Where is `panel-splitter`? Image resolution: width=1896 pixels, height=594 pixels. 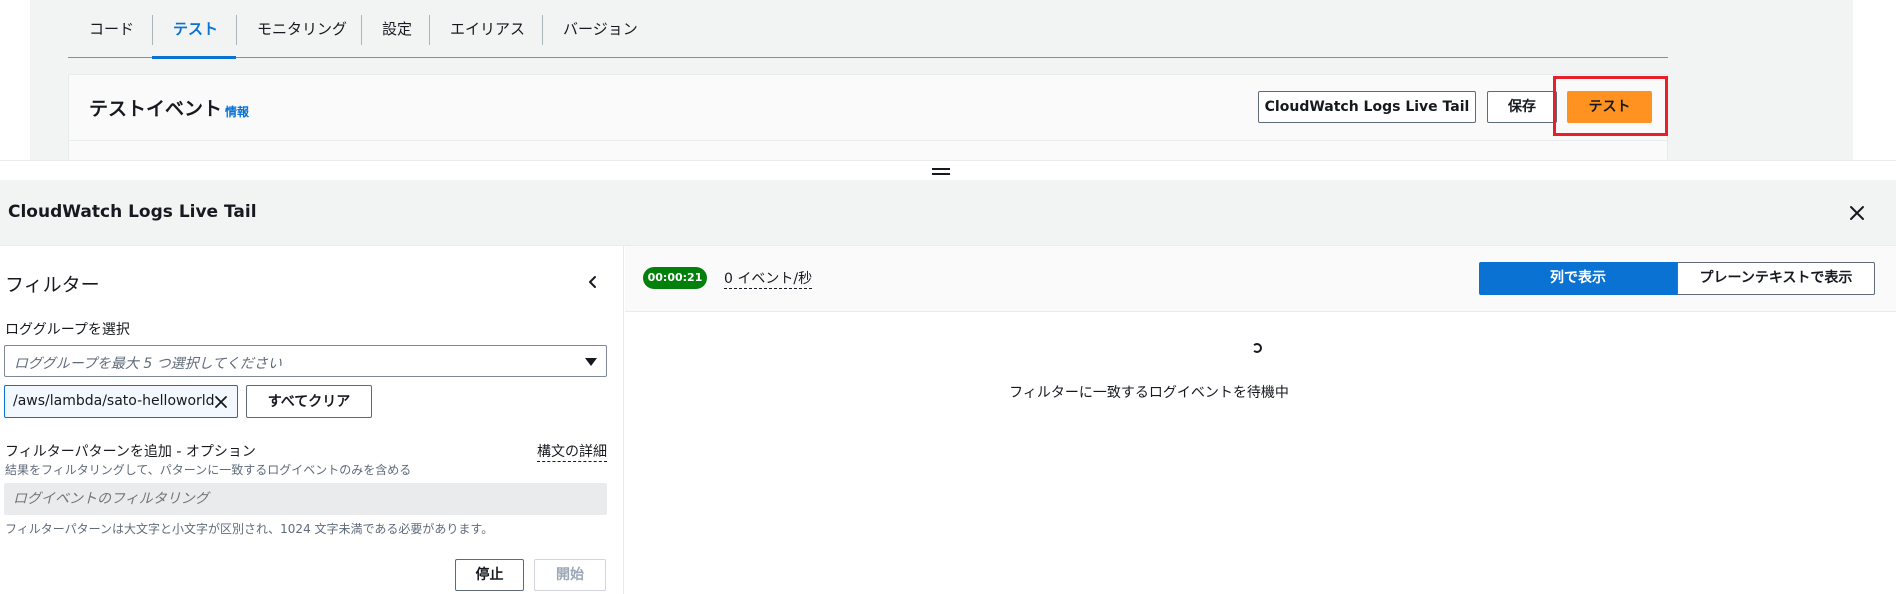 panel-splitter is located at coordinates (948, 170).